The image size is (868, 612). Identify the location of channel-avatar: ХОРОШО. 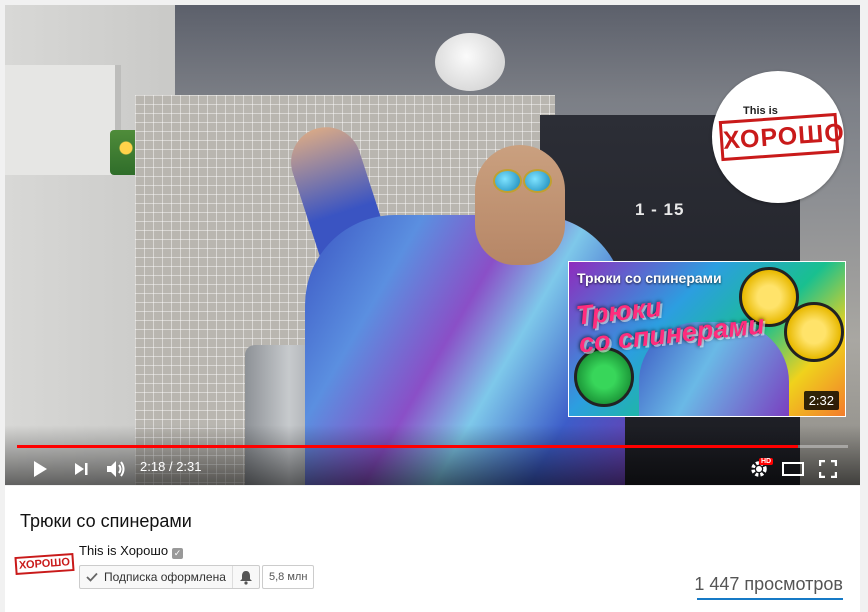
(44, 564).